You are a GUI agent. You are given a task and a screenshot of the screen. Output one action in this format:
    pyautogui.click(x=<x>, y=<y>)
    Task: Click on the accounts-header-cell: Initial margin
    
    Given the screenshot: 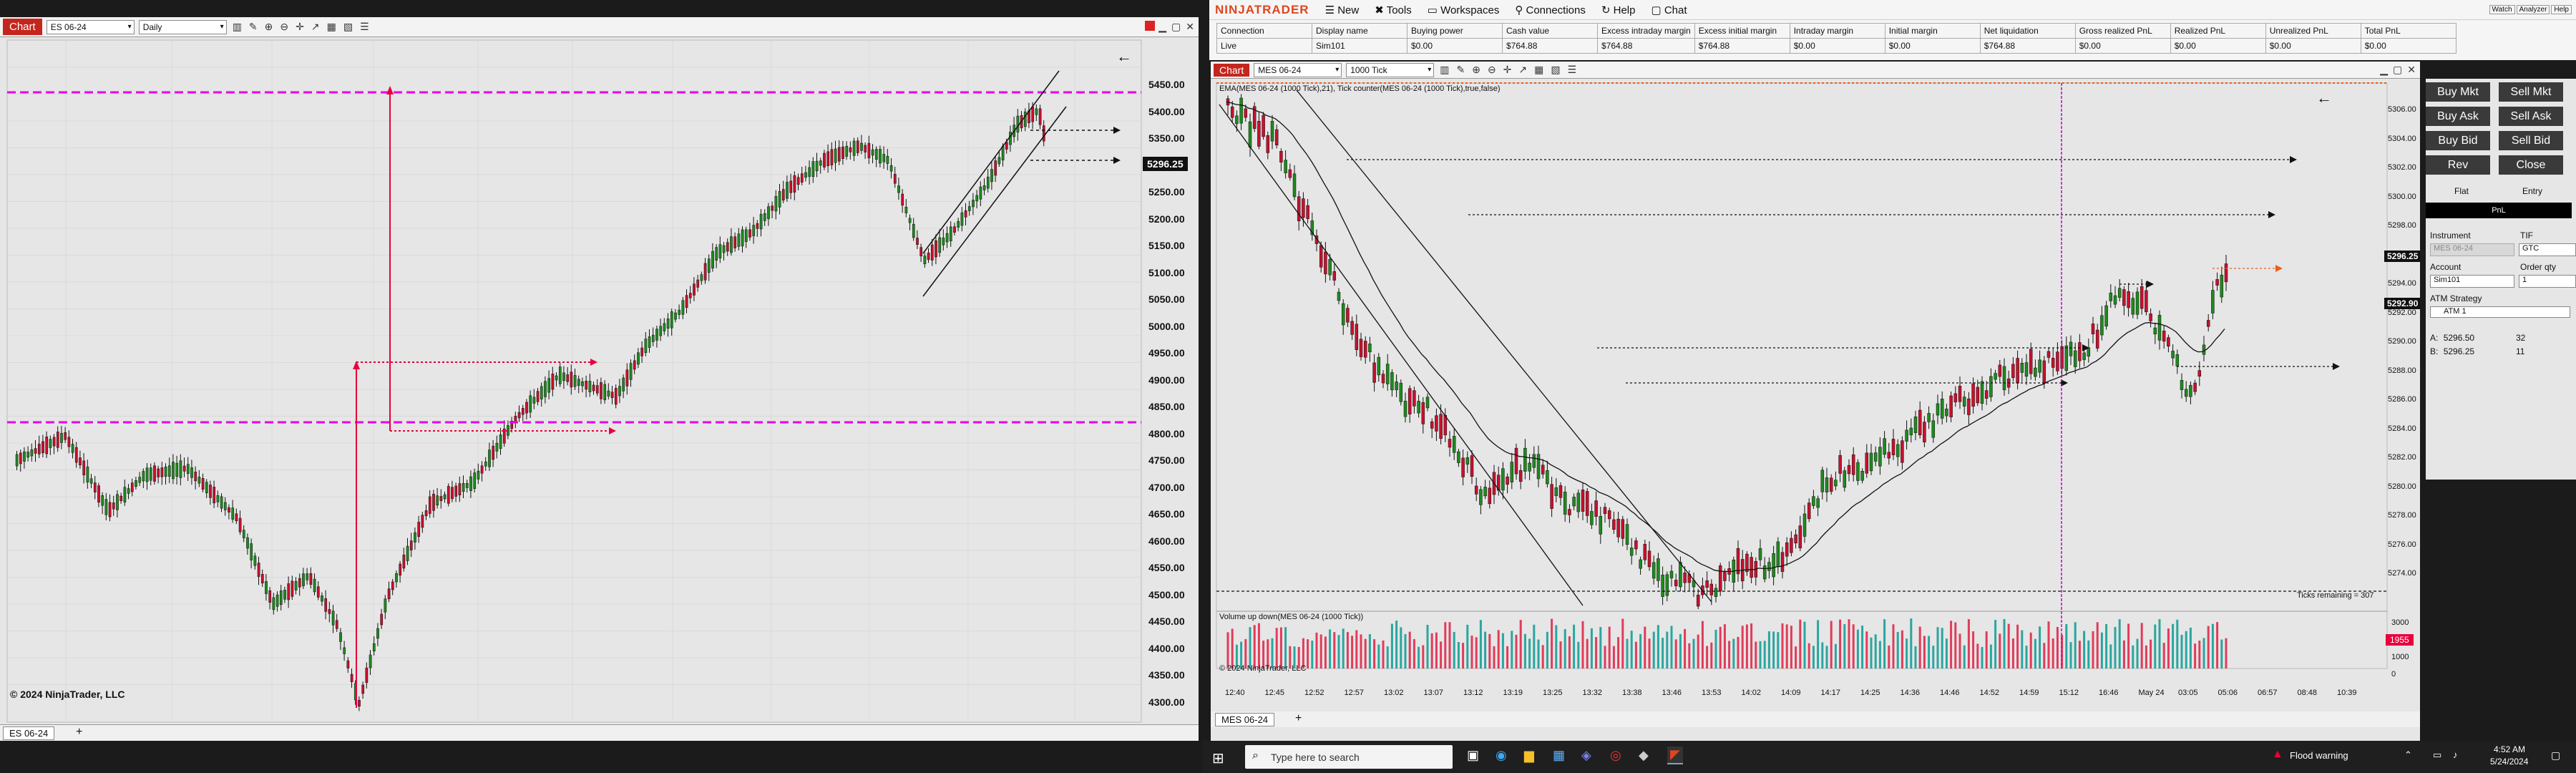 What is the action you would take?
    pyautogui.click(x=1932, y=31)
    